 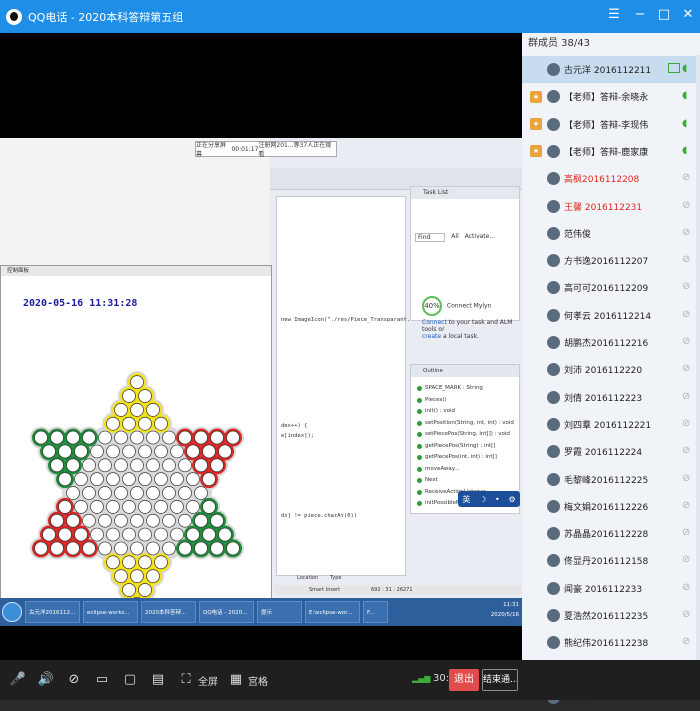 I want to click on ime-toolbar: 英 ☽ • ⚙, so click(x=489, y=499).